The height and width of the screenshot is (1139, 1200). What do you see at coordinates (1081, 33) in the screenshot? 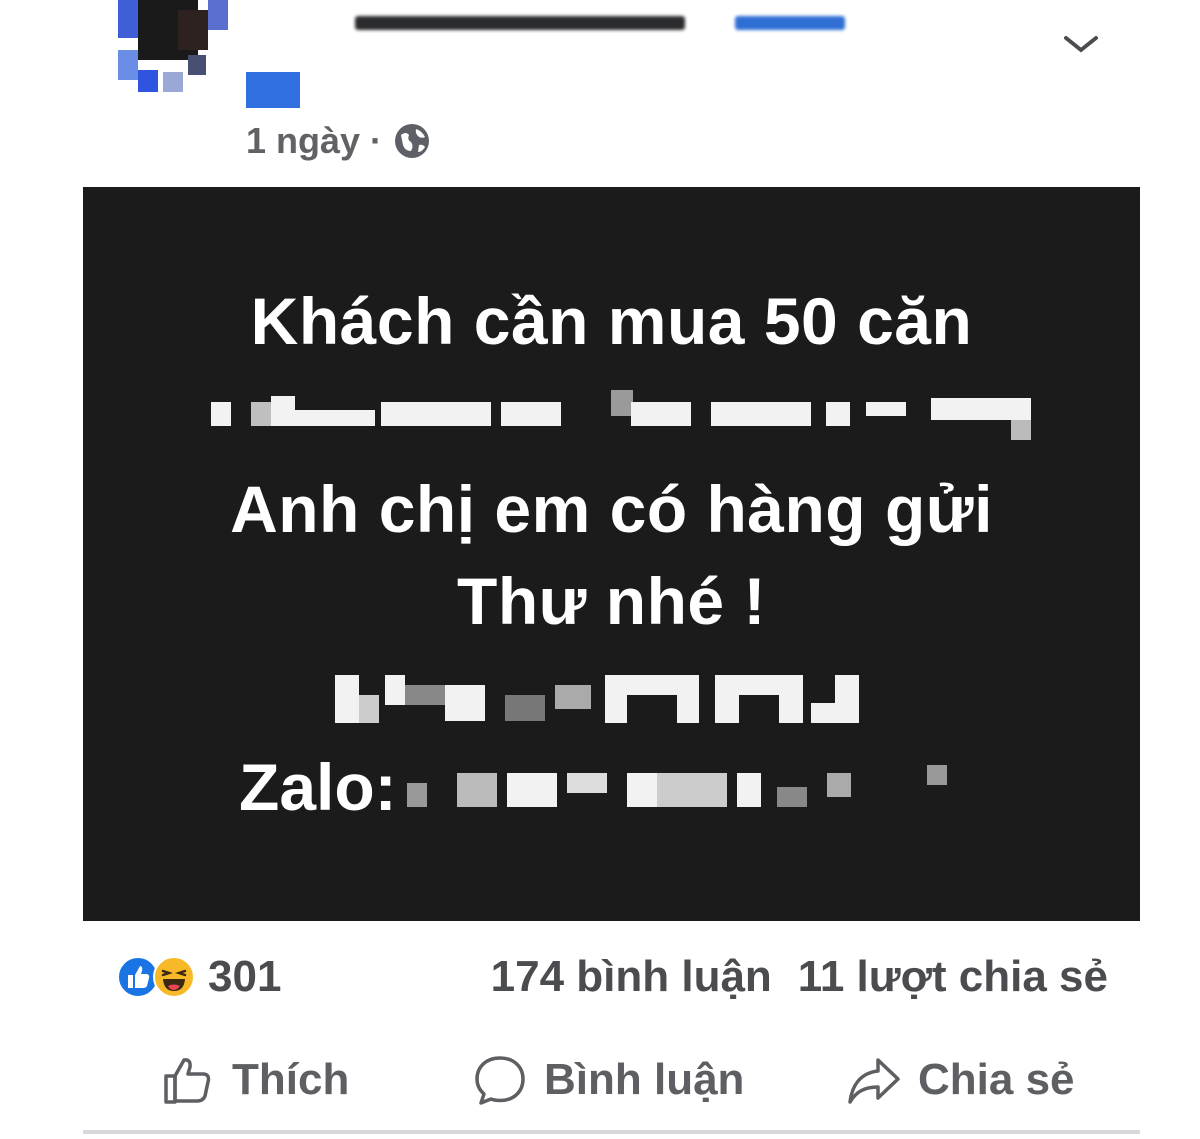
I see `close-icon` at bounding box center [1081, 33].